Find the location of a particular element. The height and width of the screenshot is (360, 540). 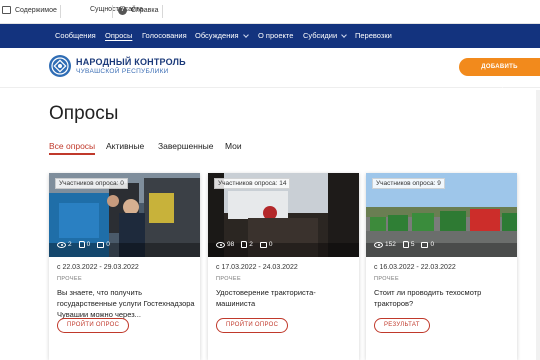

nav-item-transport: Перевозки is located at coordinates (373, 35).